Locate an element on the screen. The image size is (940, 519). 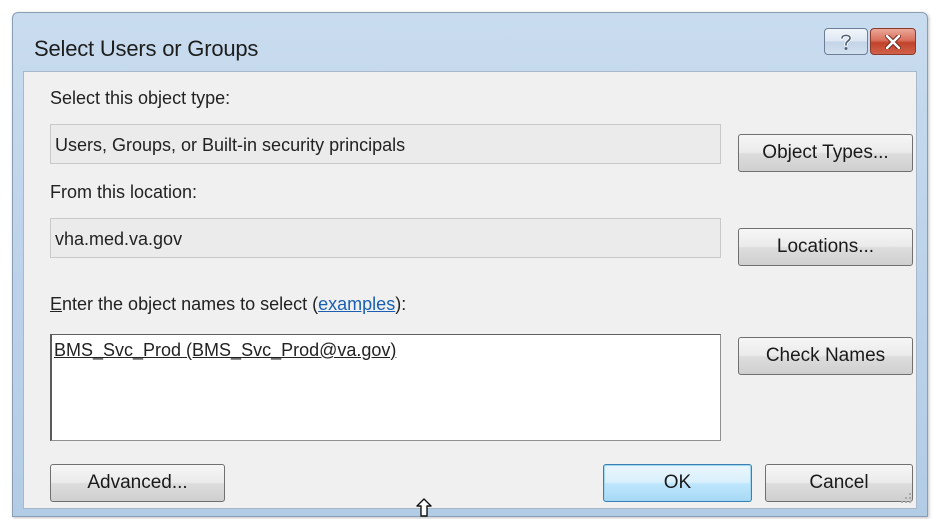
cancel-button: Cancel is located at coordinates (839, 483).